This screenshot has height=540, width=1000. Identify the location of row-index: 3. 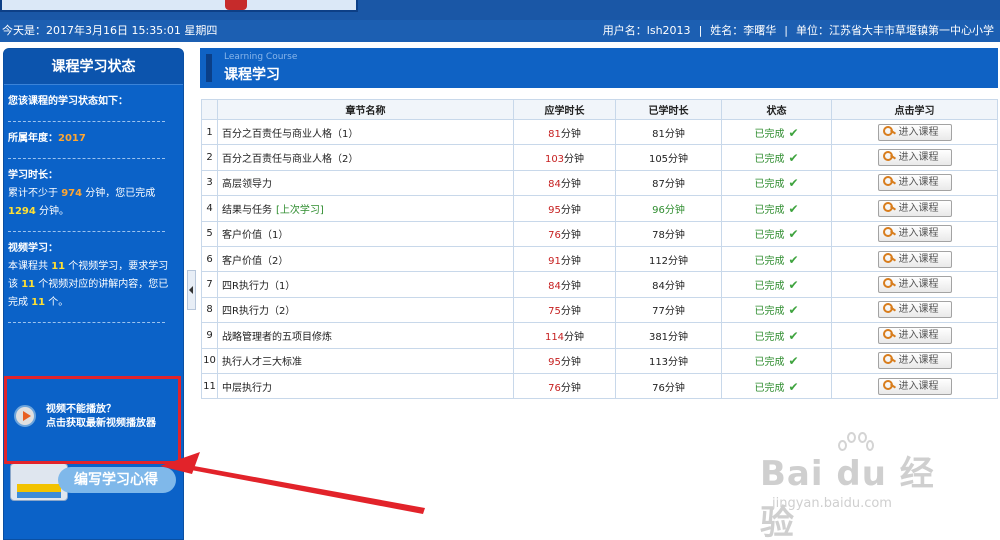
(209, 183).